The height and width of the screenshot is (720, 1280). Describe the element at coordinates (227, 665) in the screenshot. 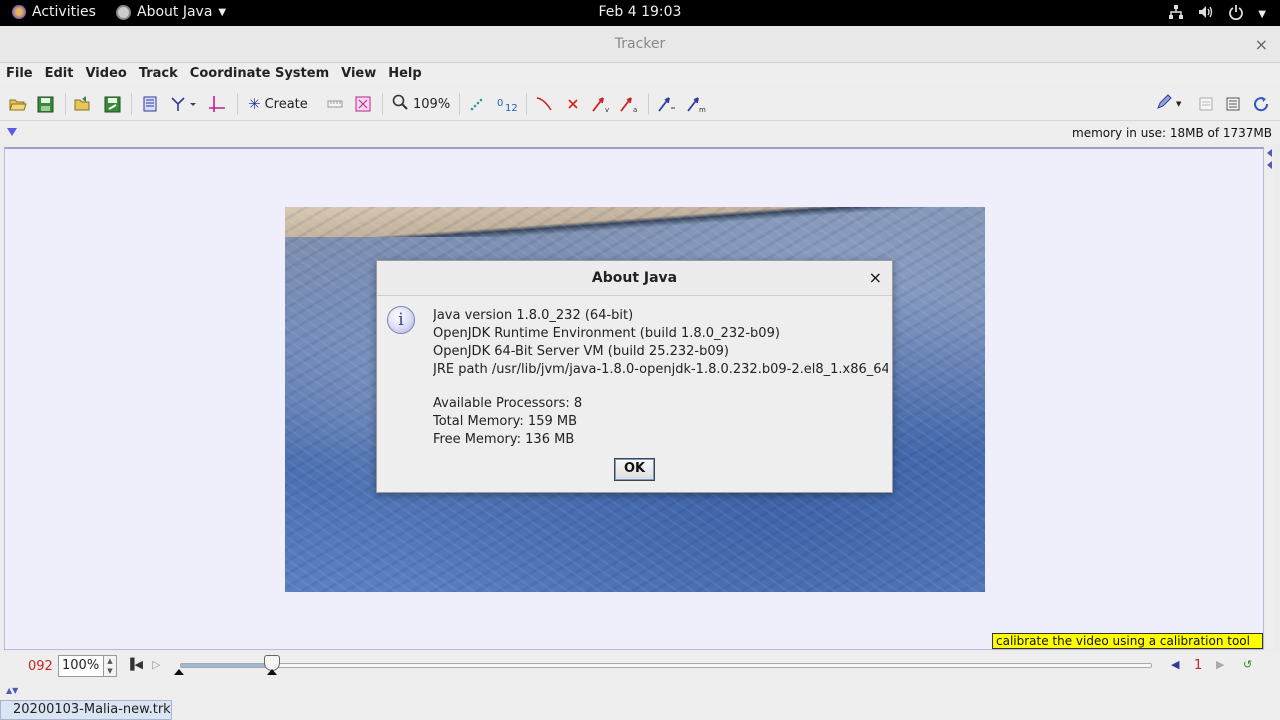

I see `frame-slider-fill` at that location.